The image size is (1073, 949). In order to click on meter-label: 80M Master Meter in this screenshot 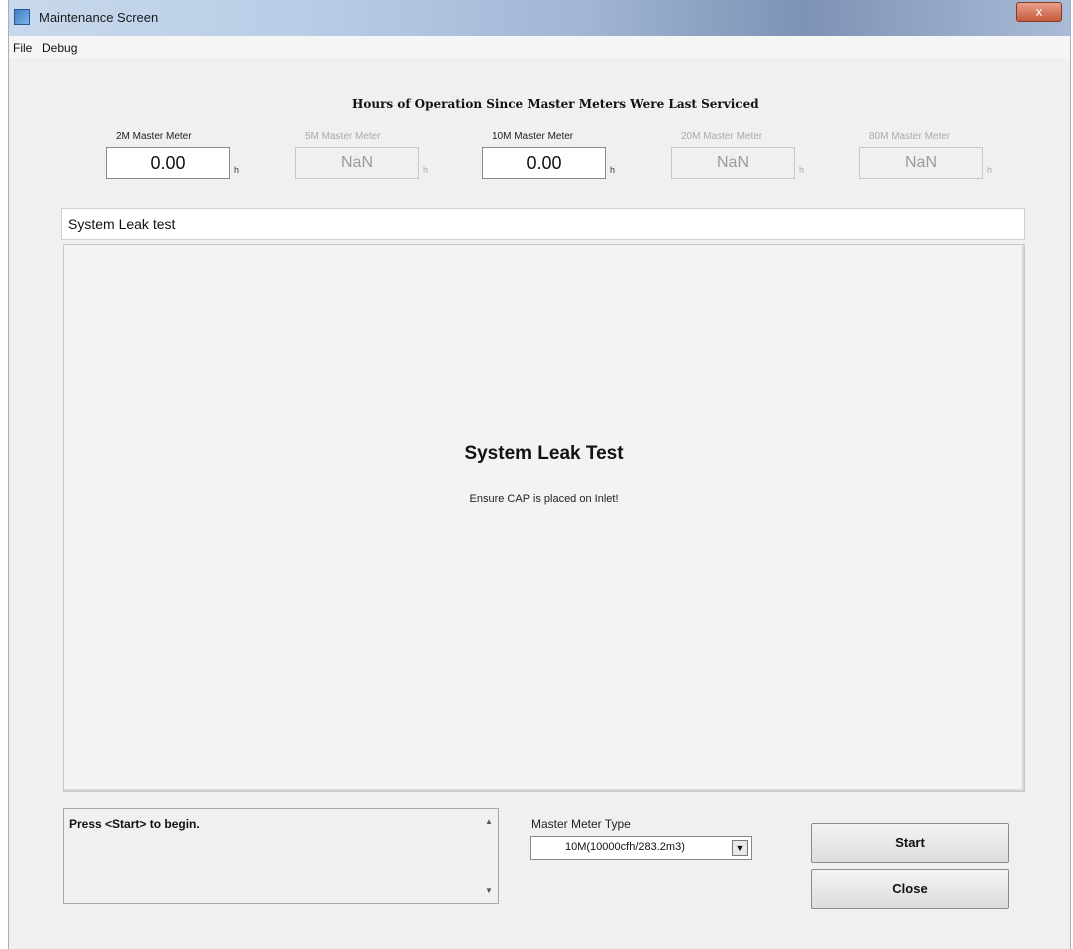, I will do `click(910, 136)`.